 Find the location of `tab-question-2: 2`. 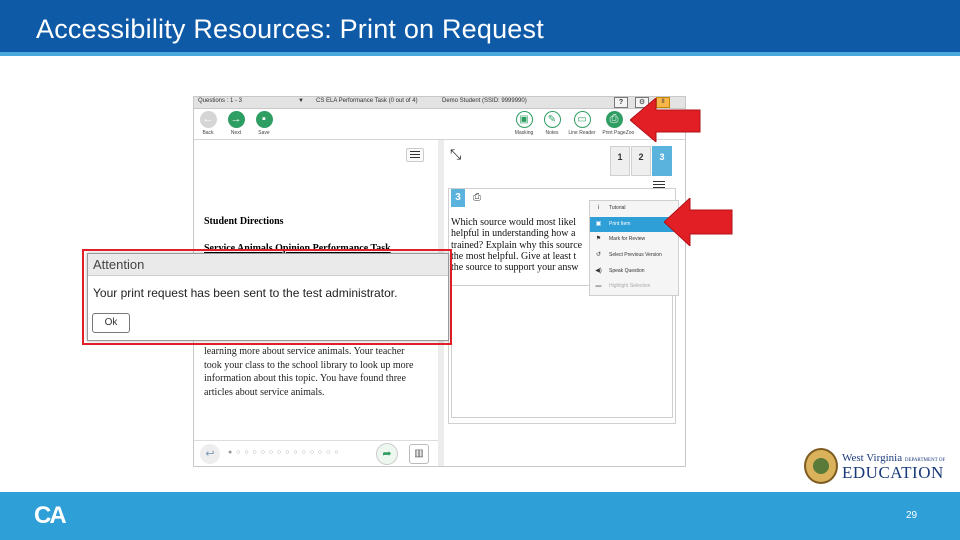

tab-question-2: 2 is located at coordinates (641, 161).